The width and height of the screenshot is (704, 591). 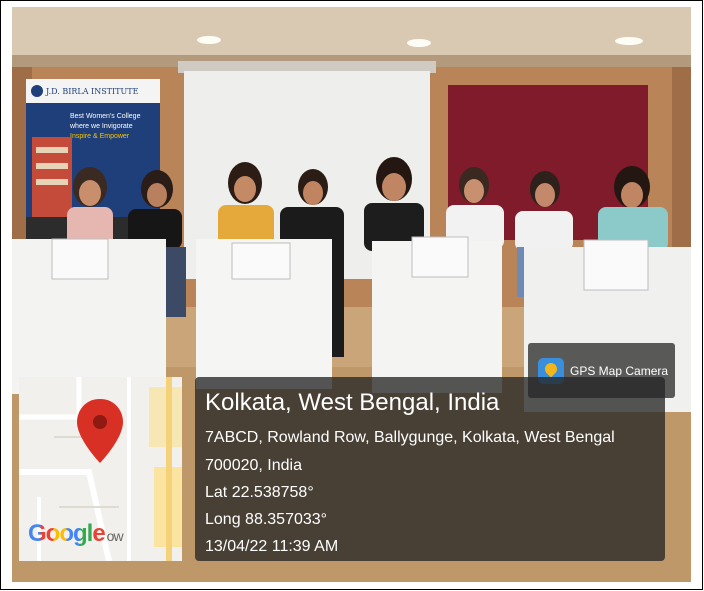 What do you see at coordinates (266, 519) in the screenshot?
I see `longitude: Long 88.357033°` at bounding box center [266, 519].